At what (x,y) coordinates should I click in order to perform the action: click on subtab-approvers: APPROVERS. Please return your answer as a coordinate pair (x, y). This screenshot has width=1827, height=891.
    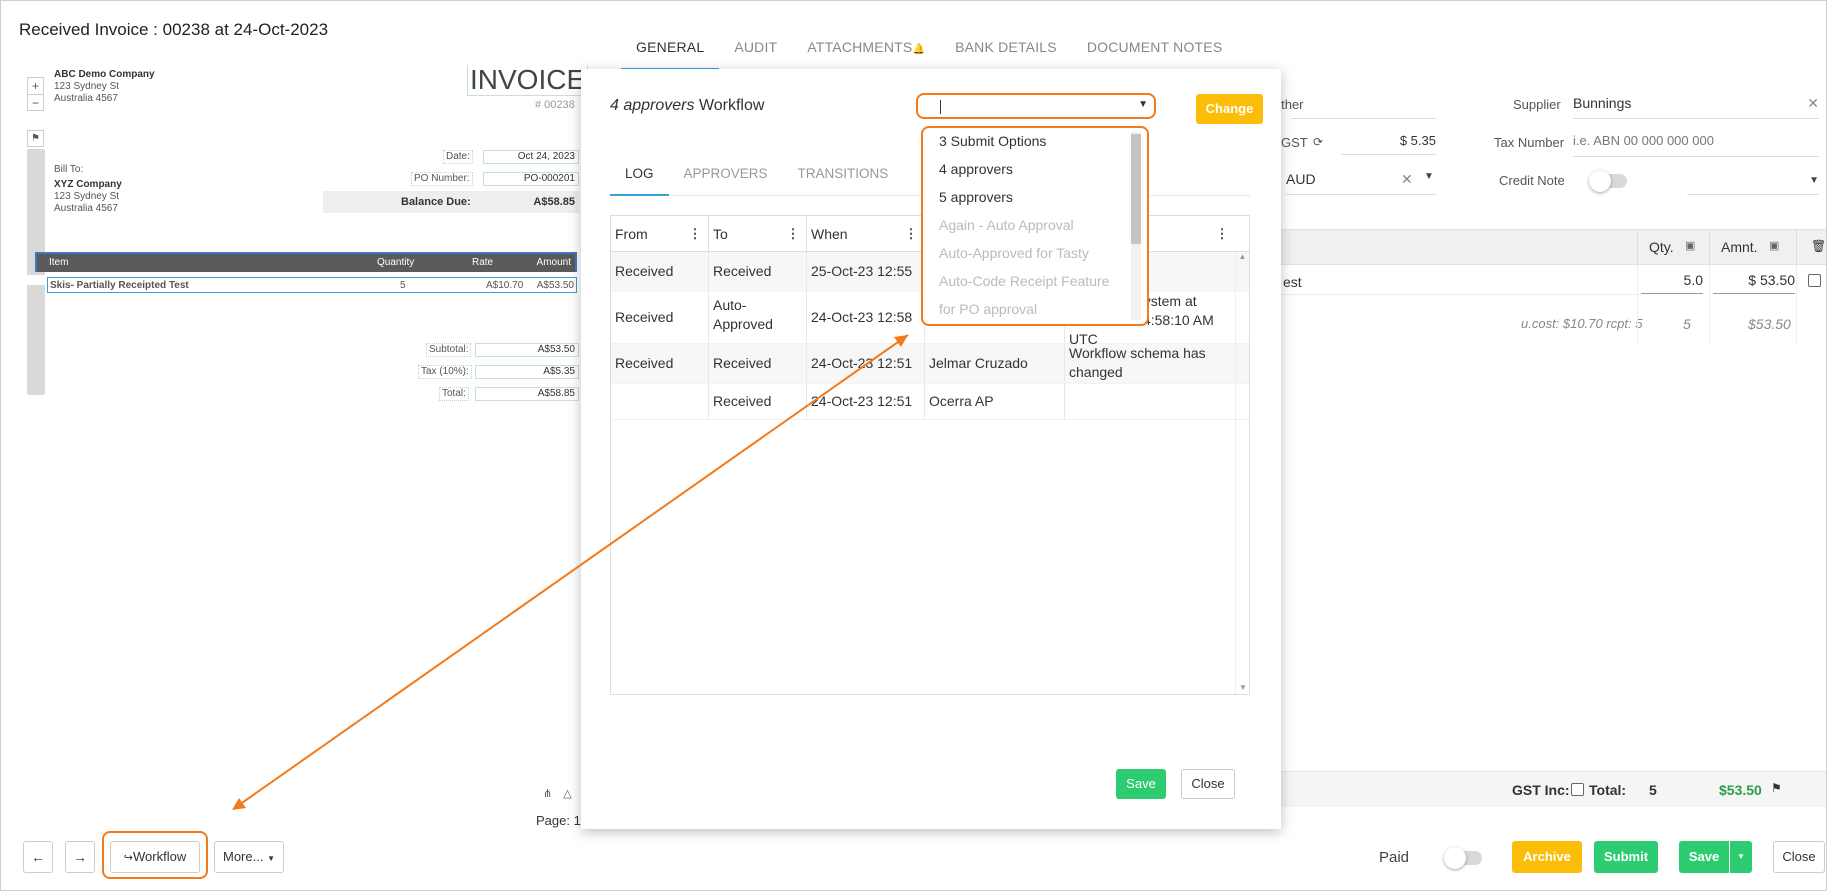
    Looking at the image, I should click on (726, 178).